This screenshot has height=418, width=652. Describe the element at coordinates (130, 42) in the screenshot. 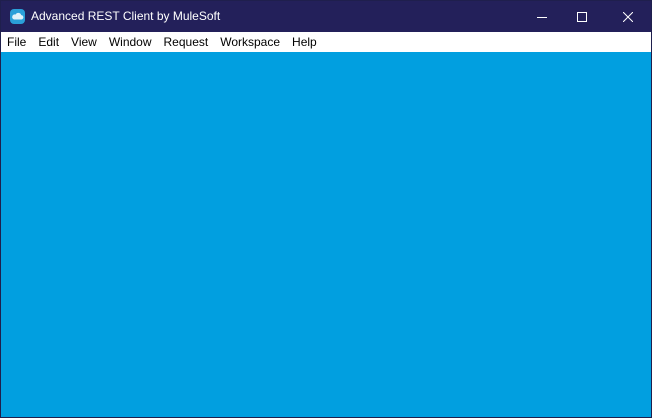

I see `menu-window: Window` at that location.